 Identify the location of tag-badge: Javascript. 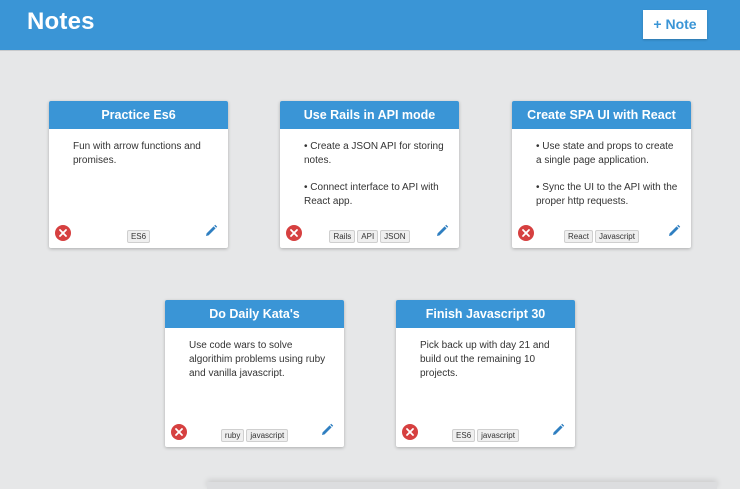
(616, 236).